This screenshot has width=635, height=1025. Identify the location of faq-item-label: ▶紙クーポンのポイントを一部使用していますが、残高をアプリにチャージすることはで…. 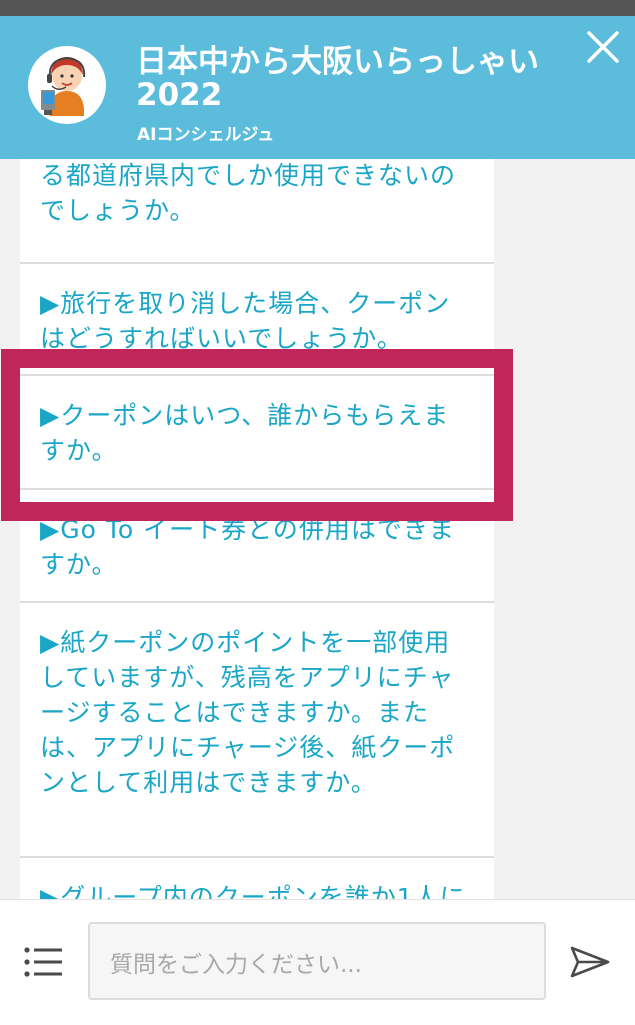
(248, 712).